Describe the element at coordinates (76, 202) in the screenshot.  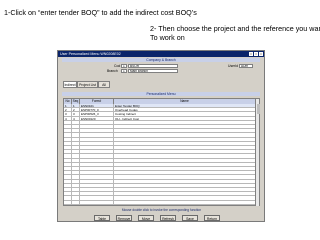
I see `cell-seq` at that location.